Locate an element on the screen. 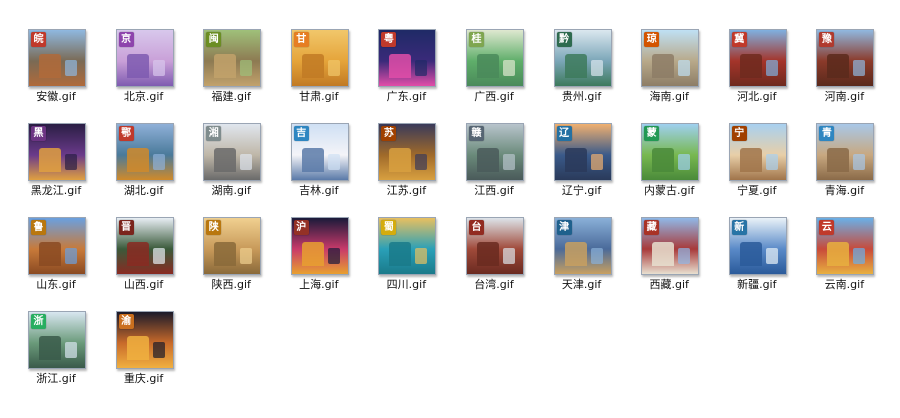  file-name-label: 海南.gif is located at coordinates (669, 96).